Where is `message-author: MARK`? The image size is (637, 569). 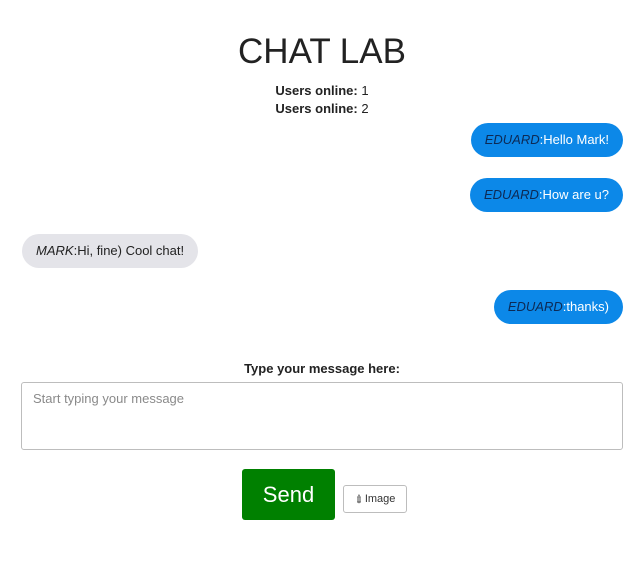
message-author: MARK is located at coordinates (55, 250).